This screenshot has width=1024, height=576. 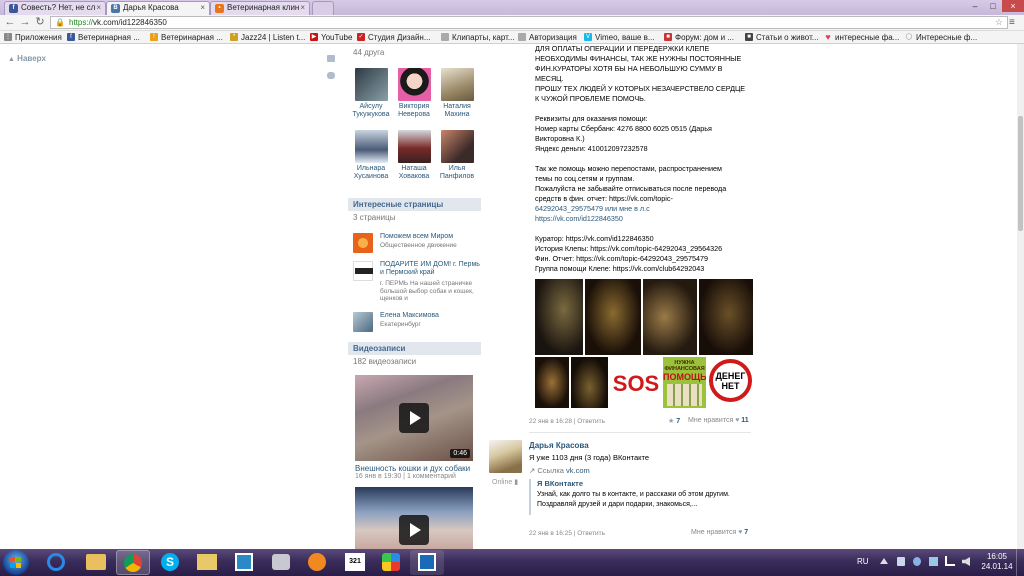 I want to click on friend-card: Айсулу Тукужукова, so click(x=371, y=93).